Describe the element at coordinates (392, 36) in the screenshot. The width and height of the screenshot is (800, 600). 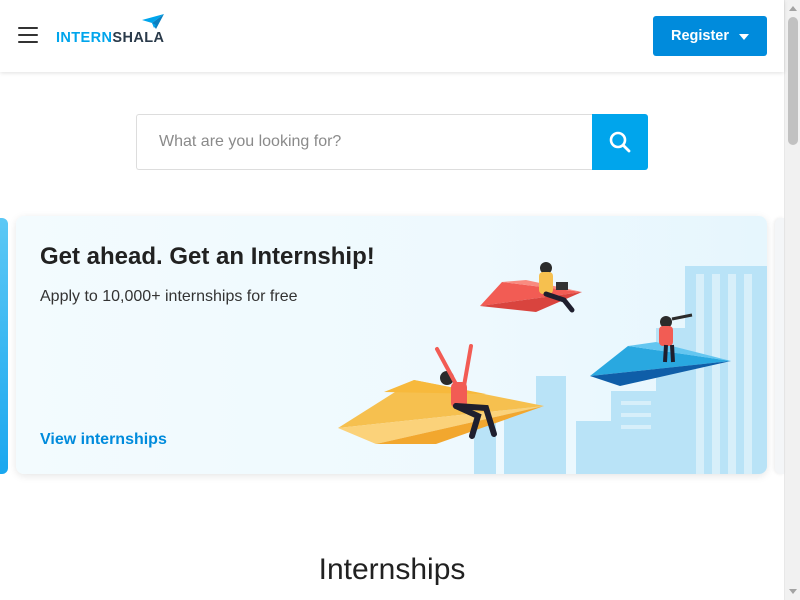
I see `top-navbar: INTERNSHALA Register` at that location.